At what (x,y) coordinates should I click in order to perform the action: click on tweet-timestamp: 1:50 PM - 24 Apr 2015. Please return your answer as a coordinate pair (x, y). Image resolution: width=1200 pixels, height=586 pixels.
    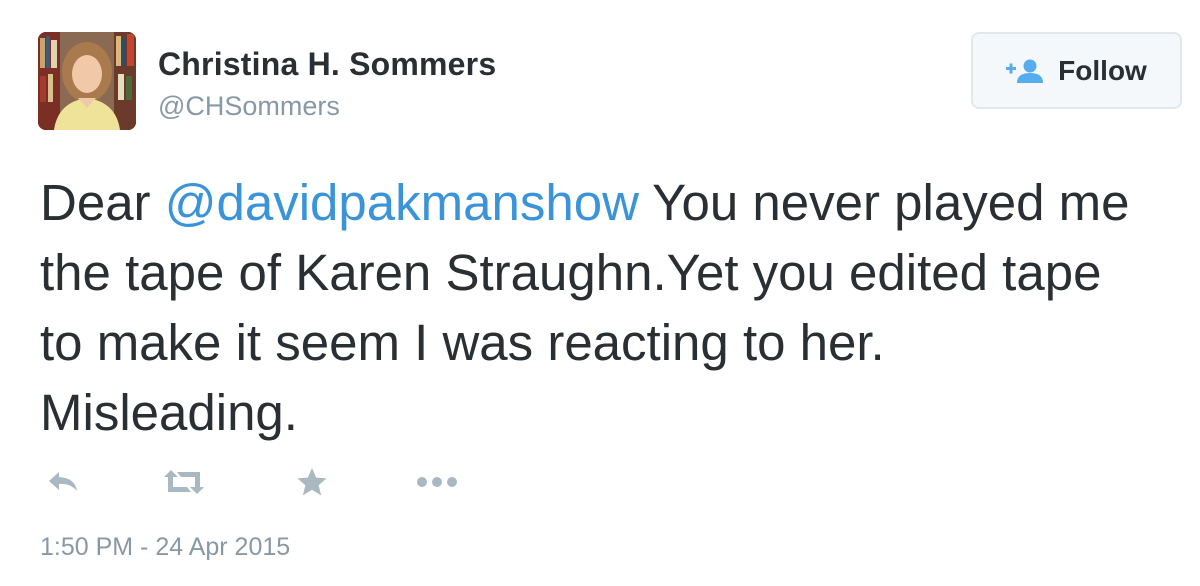
    Looking at the image, I should click on (165, 547).